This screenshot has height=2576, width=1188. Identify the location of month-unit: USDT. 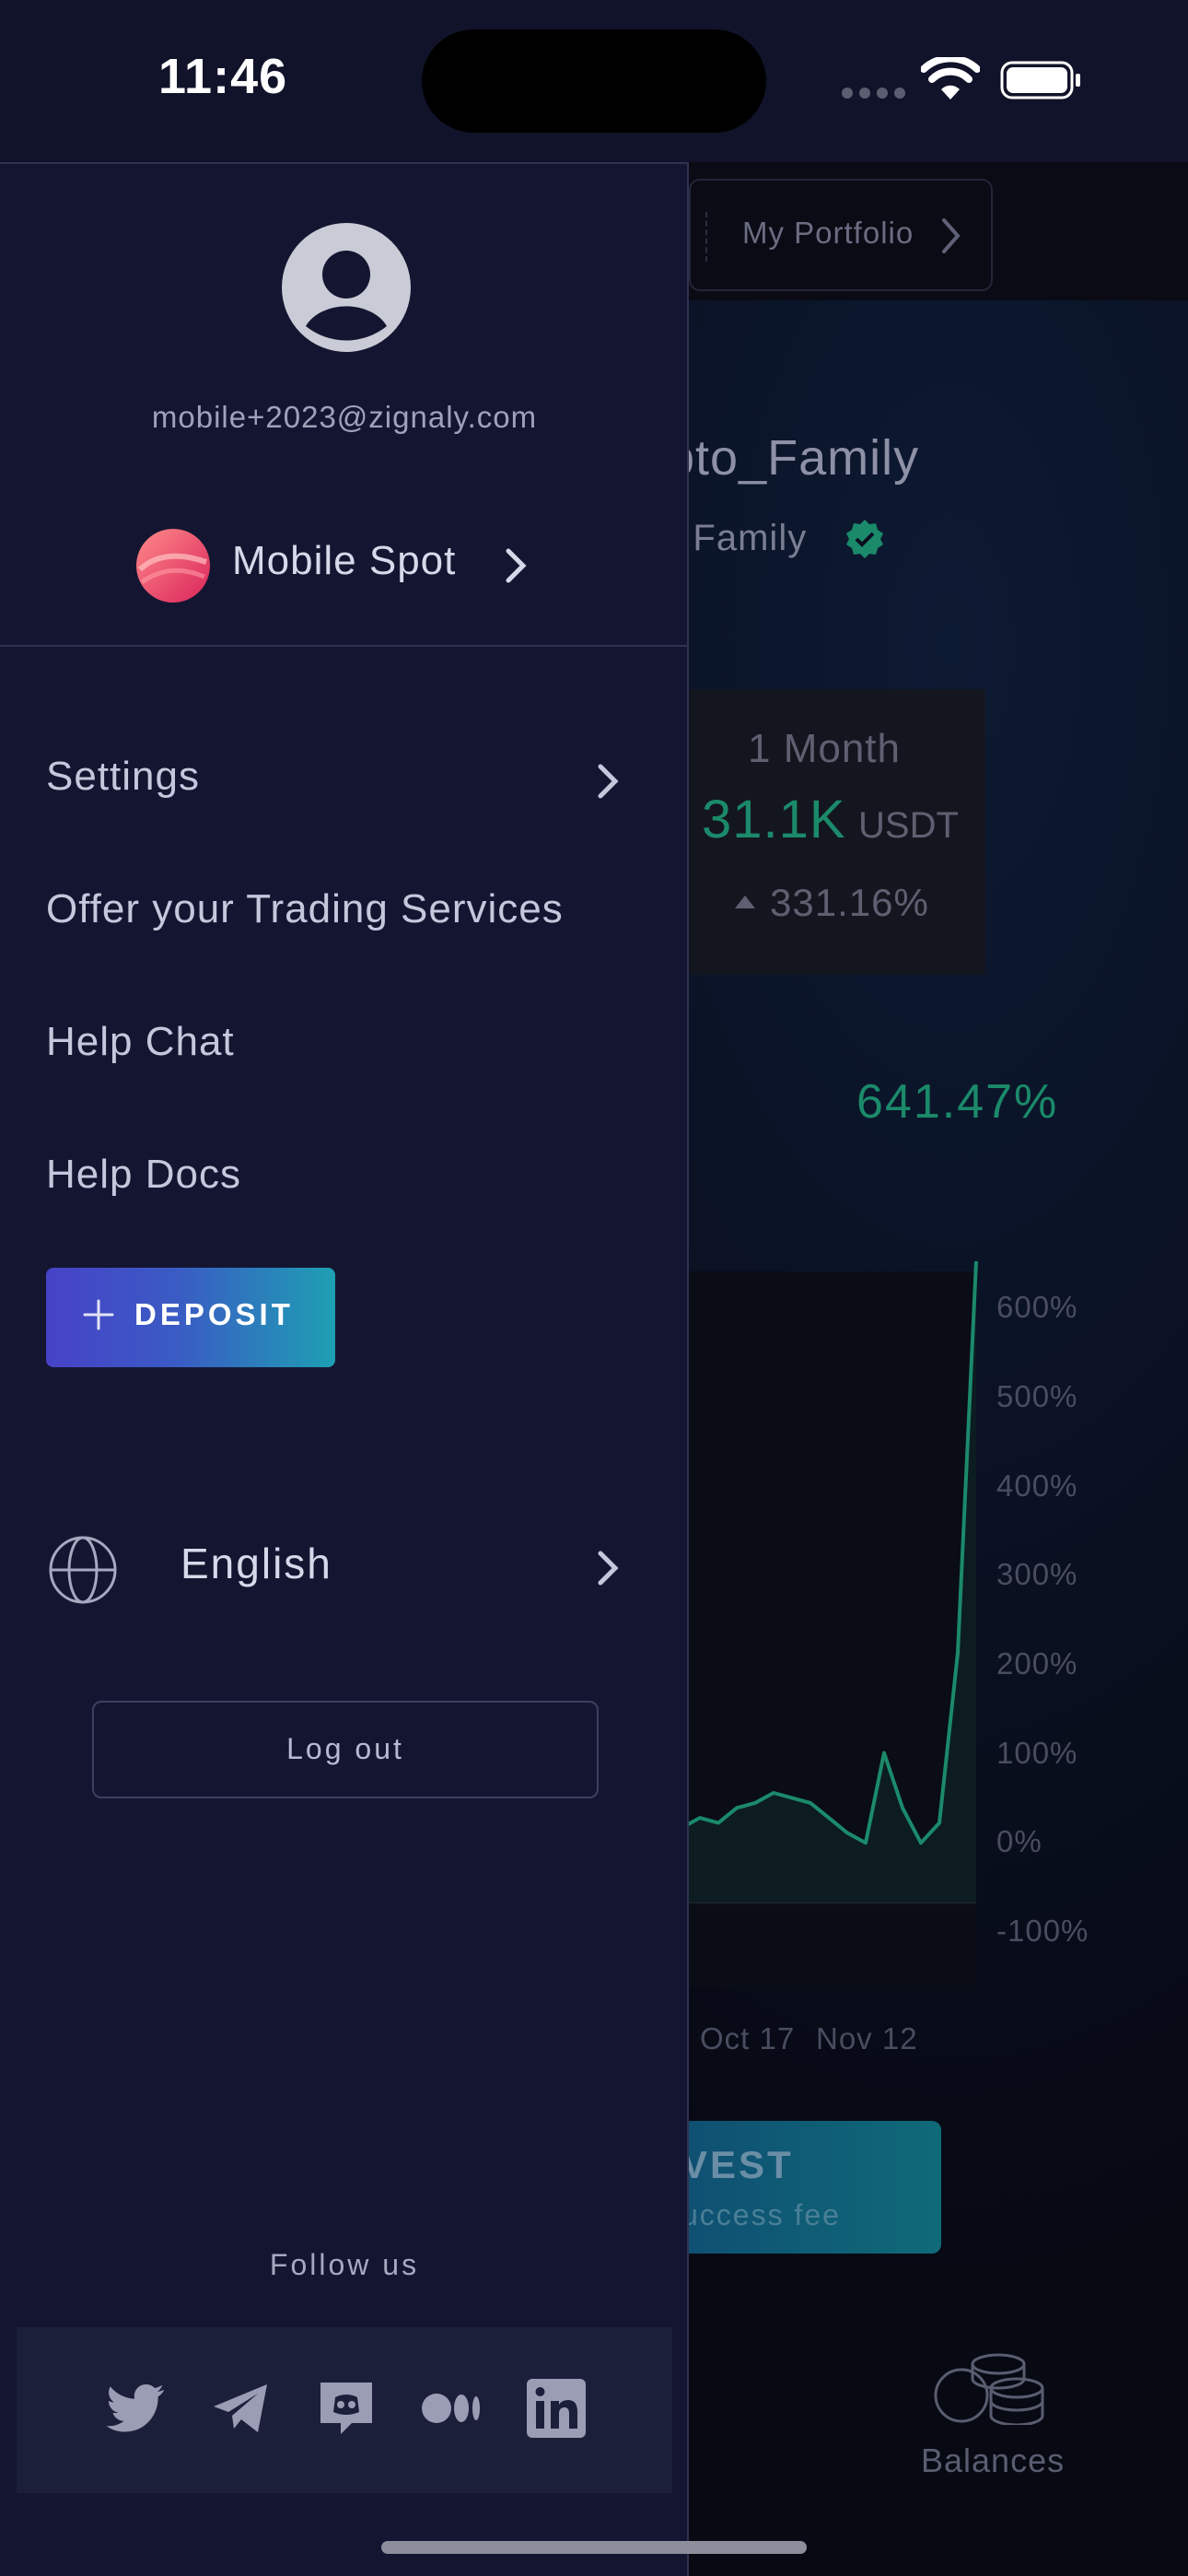
(908, 825).